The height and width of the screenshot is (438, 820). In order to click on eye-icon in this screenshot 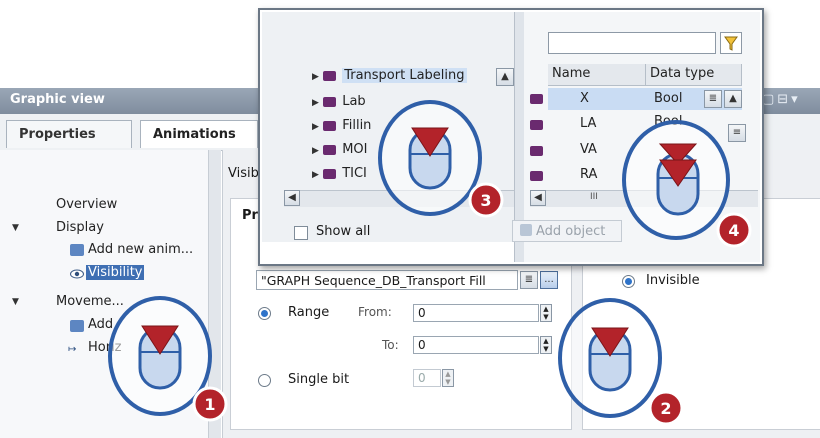, I will do `click(77, 273)`.